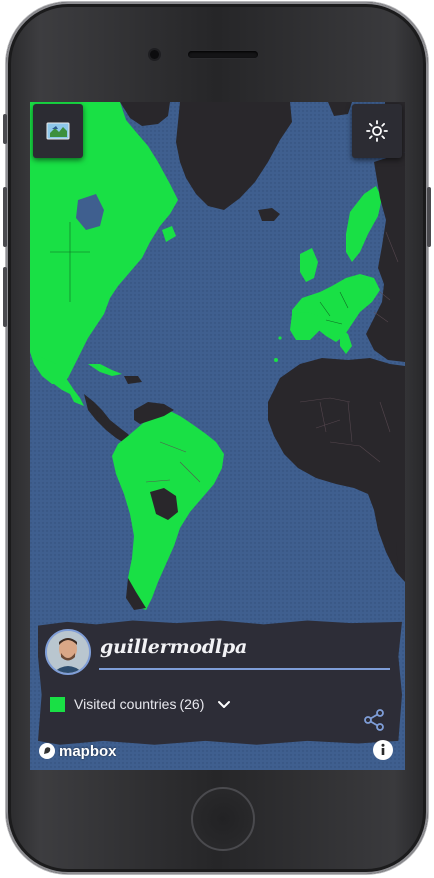 The image size is (434, 878). Describe the element at coordinates (88, 751) in the screenshot. I see `mapbox-wordmark: mapbox` at that location.